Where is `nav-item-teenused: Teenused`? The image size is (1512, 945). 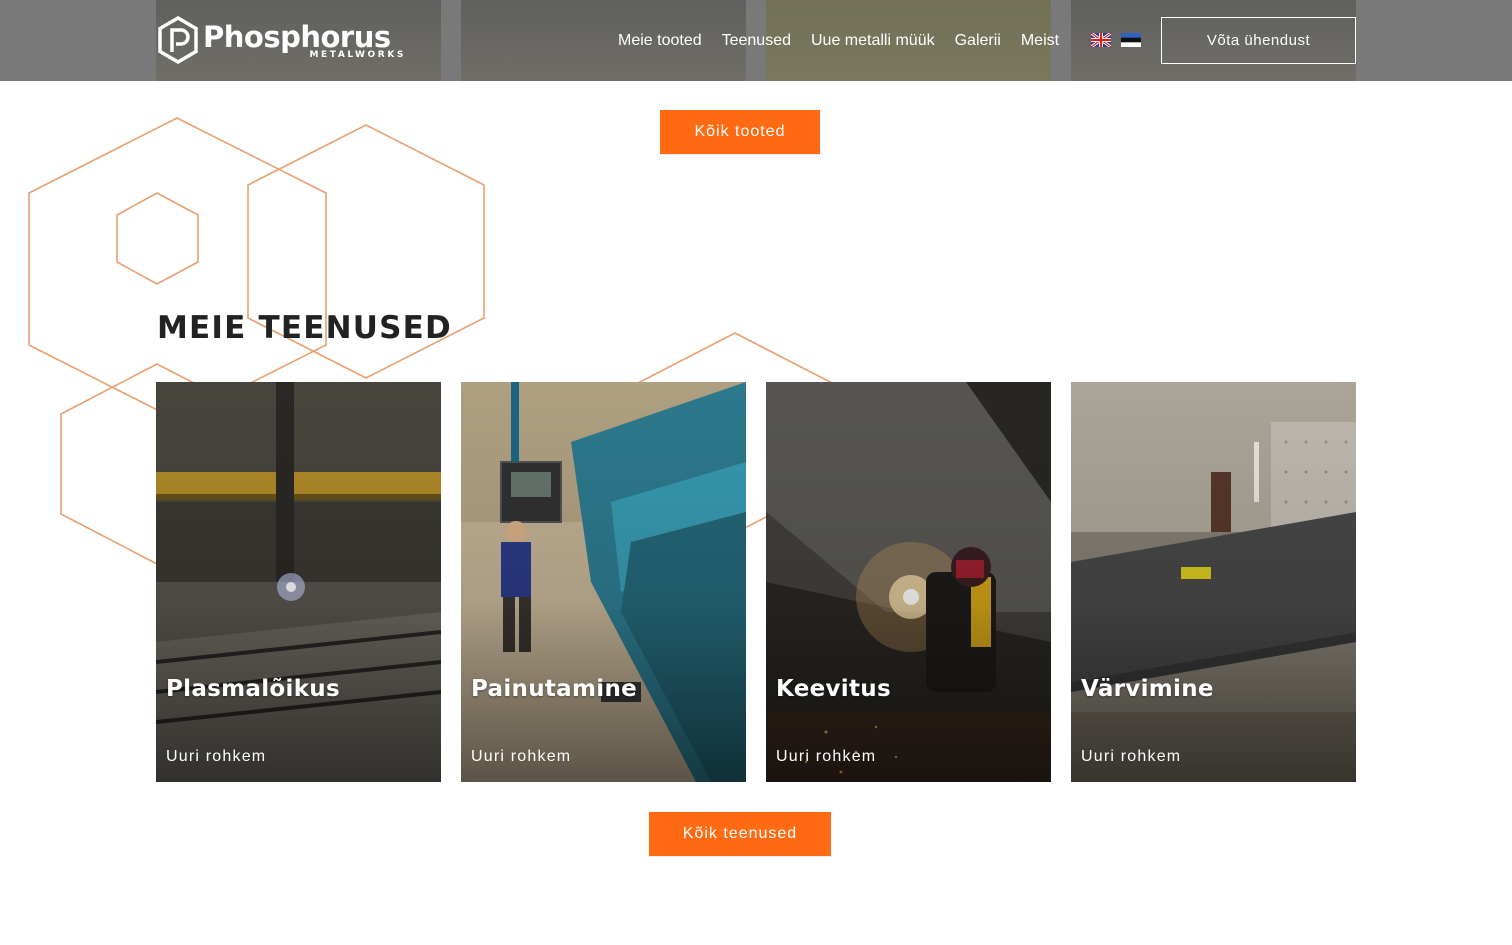
nav-item-teenused: Teenused is located at coordinates (756, 41).